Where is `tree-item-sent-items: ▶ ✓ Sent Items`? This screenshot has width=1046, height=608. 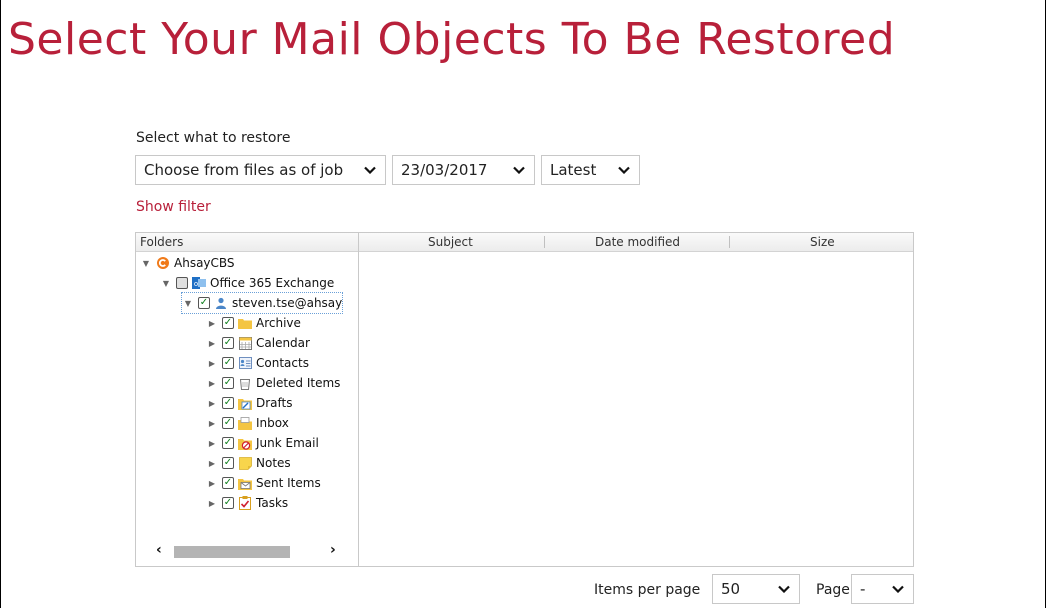
tree-item-sent-items: ▶ ✓ Sent Items is located at coordinates (263, 483).